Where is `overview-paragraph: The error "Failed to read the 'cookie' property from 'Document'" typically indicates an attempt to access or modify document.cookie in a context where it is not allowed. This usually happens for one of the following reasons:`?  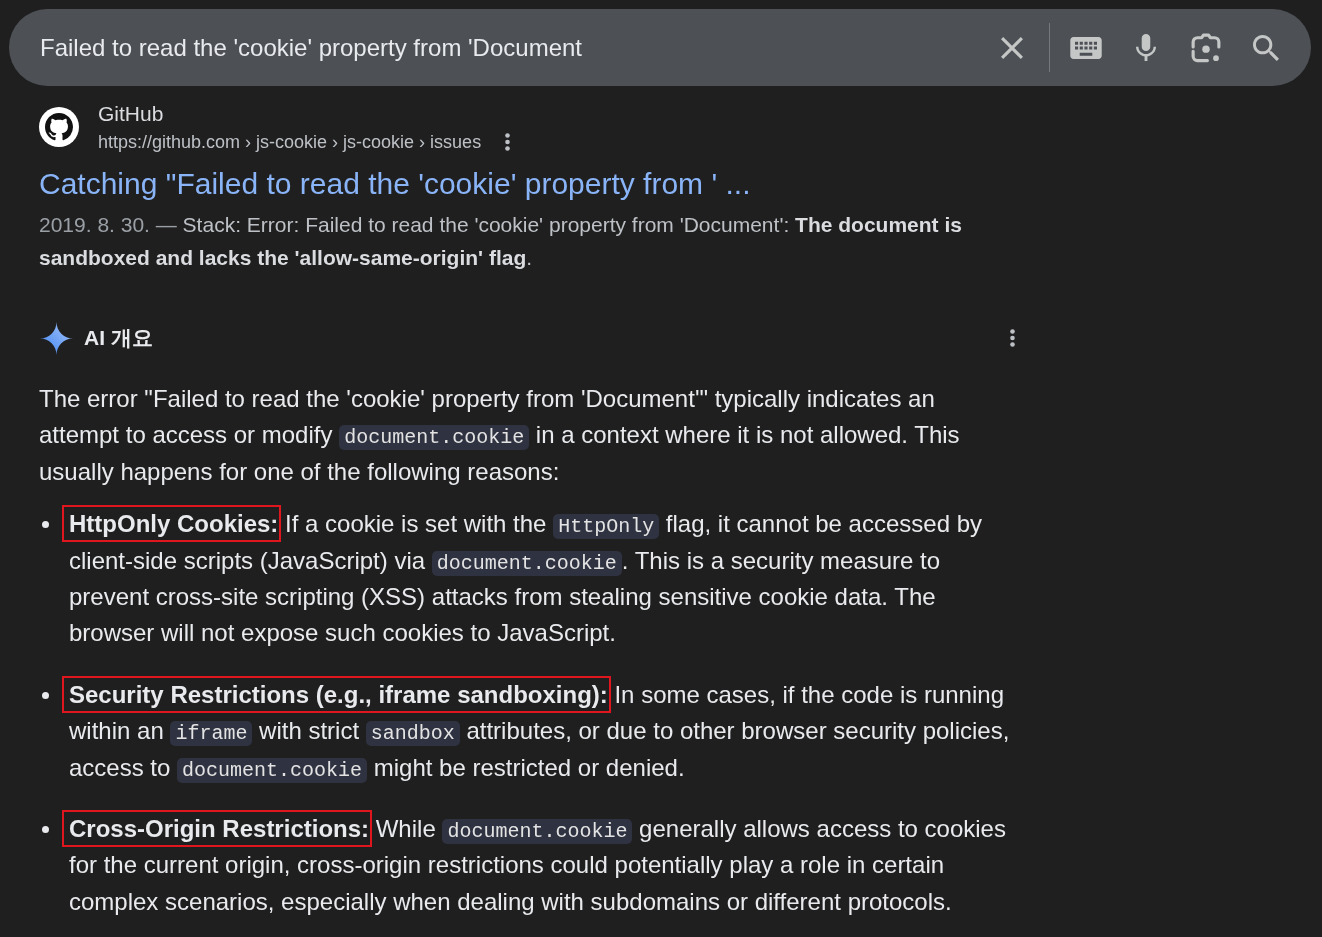 overview-paragraph: The error "Failed to read the 'cookie' property from 'Document'" typically indicates an attempt to access or modify document.cookie in a context where it is not allowed. This usually happens for one of the following reasons: is located at coordinates (500, 435).